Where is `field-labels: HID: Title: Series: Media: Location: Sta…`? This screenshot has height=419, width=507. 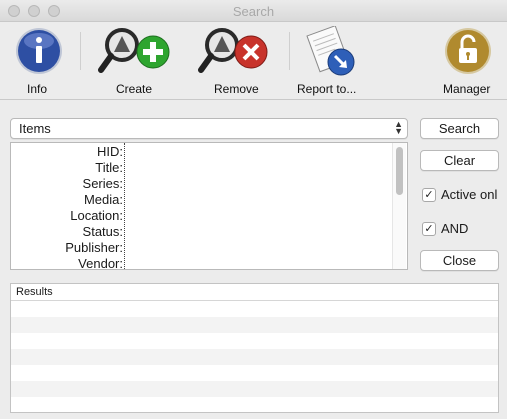 field-labels: HID: Title: Series: Media: Location: Sta… is located at coordinates (67, 207).